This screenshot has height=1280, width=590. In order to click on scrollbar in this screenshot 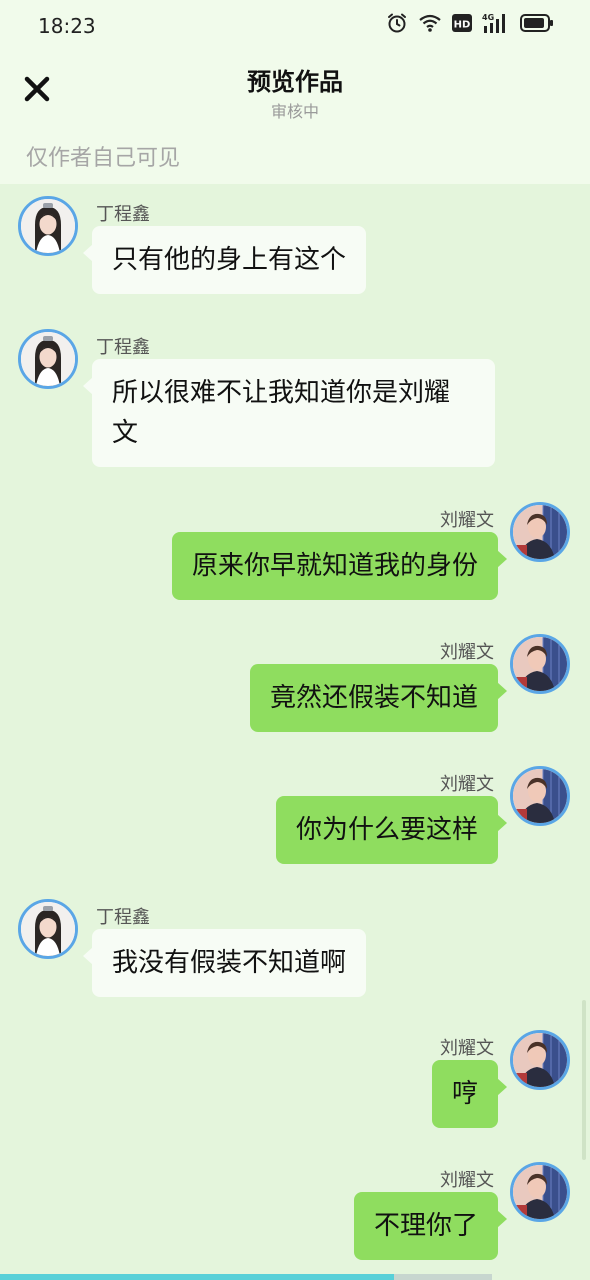, I will do `click(584, 1080)`.